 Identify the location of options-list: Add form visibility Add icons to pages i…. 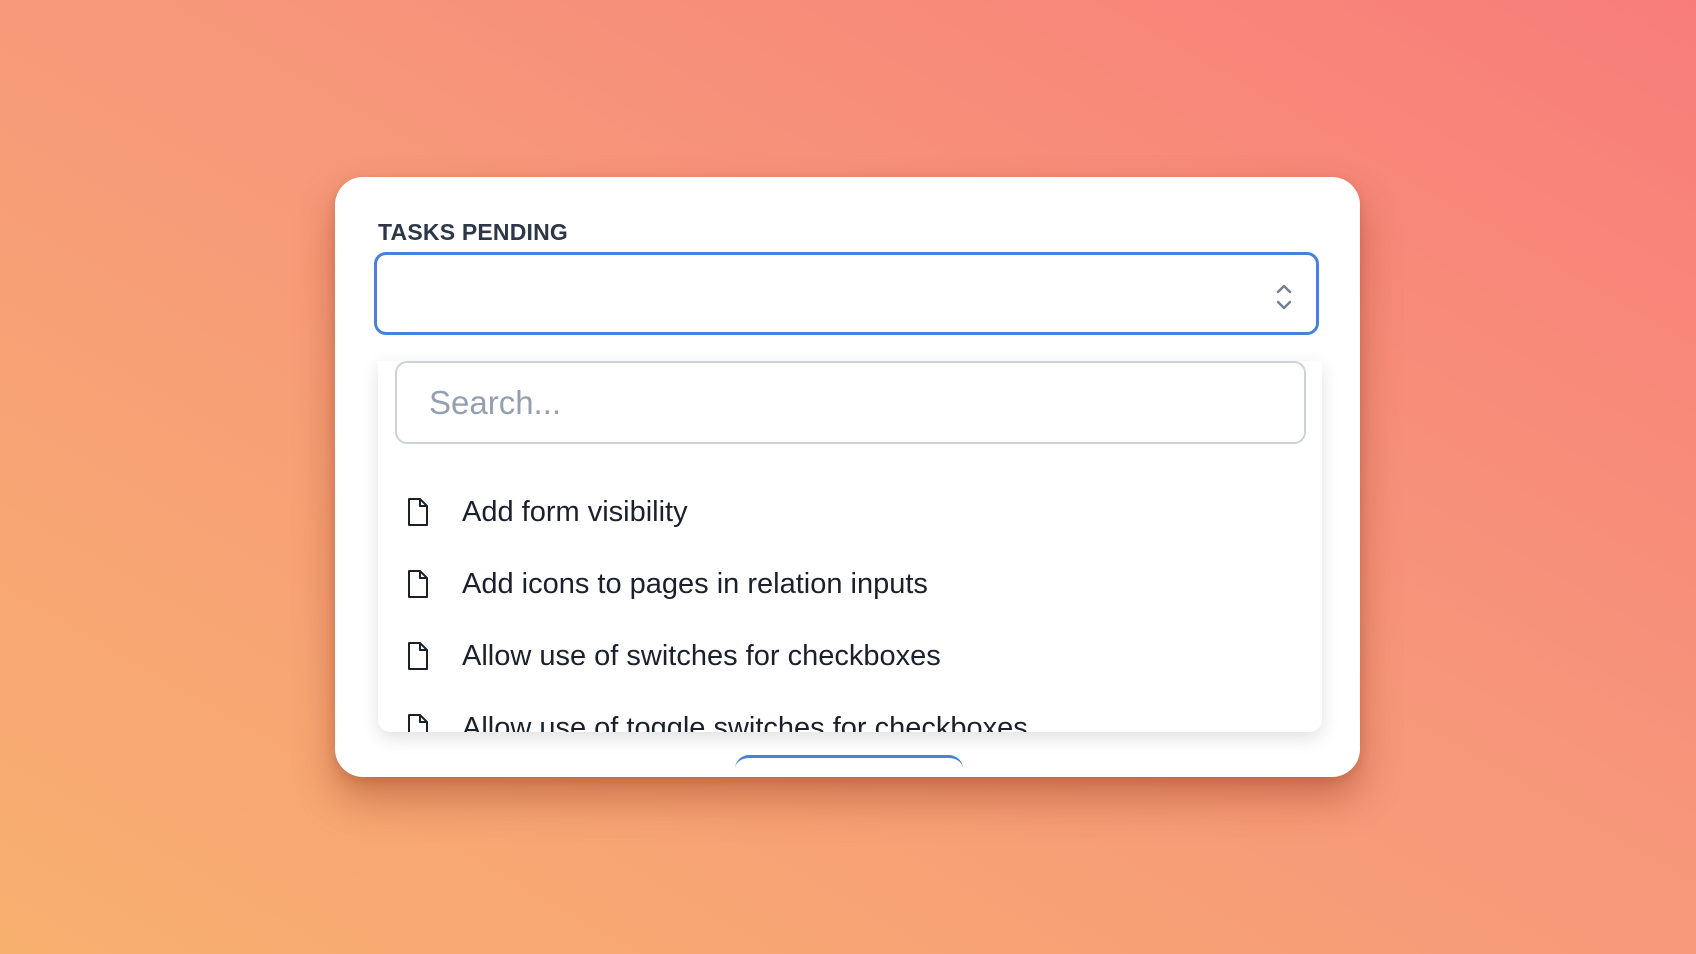
(850, 604).